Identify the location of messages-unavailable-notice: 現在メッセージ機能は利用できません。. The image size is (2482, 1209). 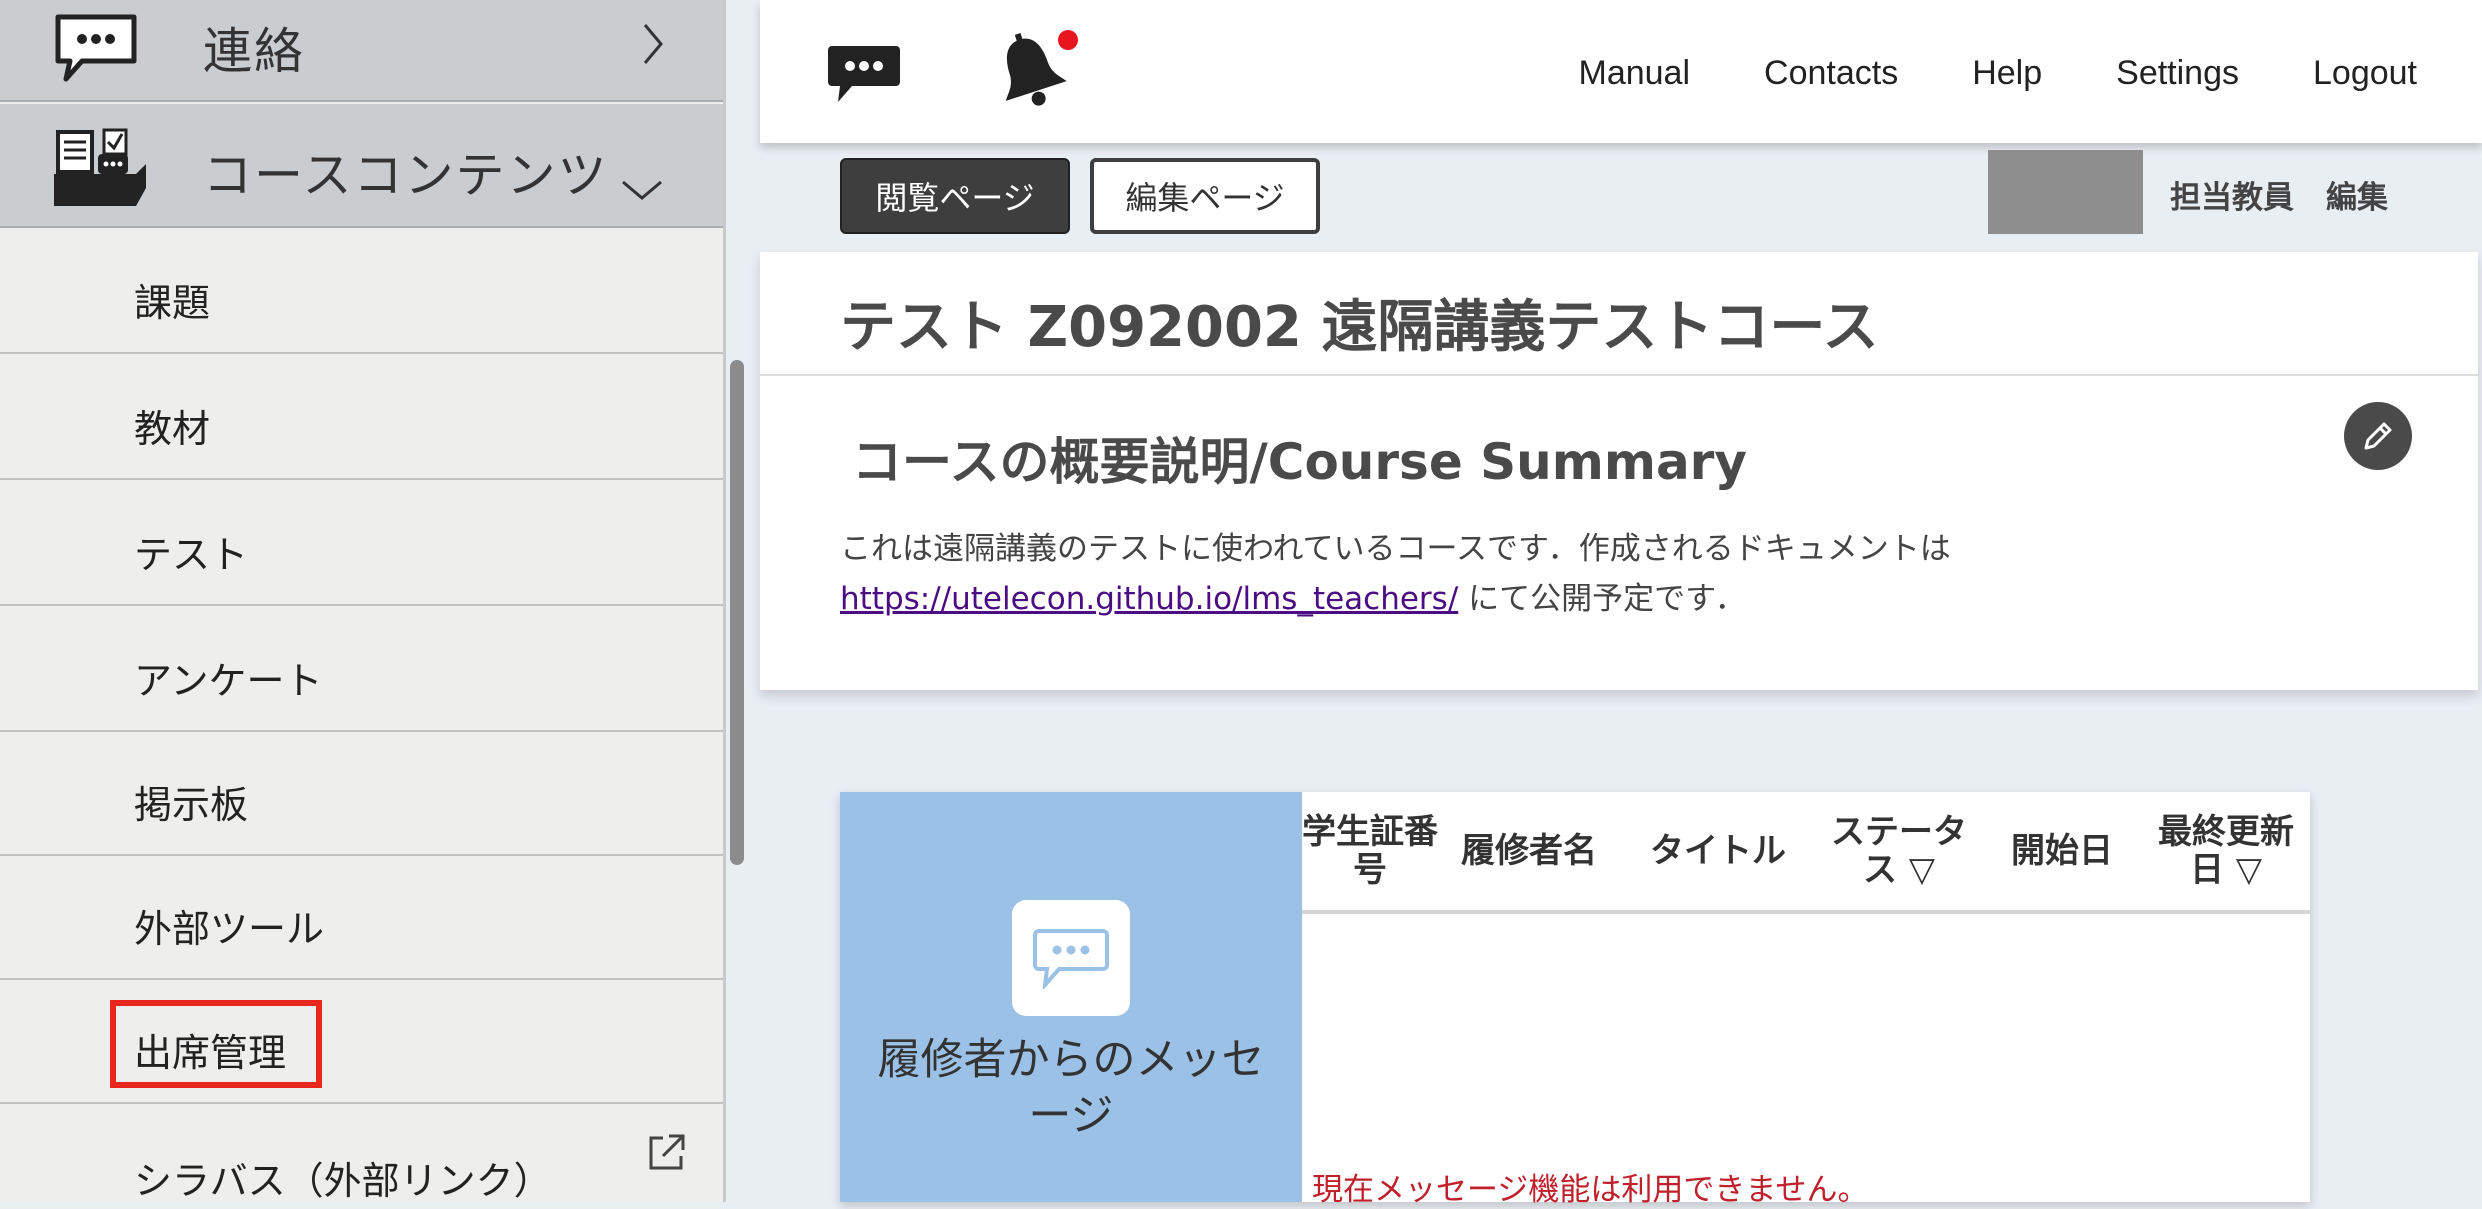
(1590, 1190).